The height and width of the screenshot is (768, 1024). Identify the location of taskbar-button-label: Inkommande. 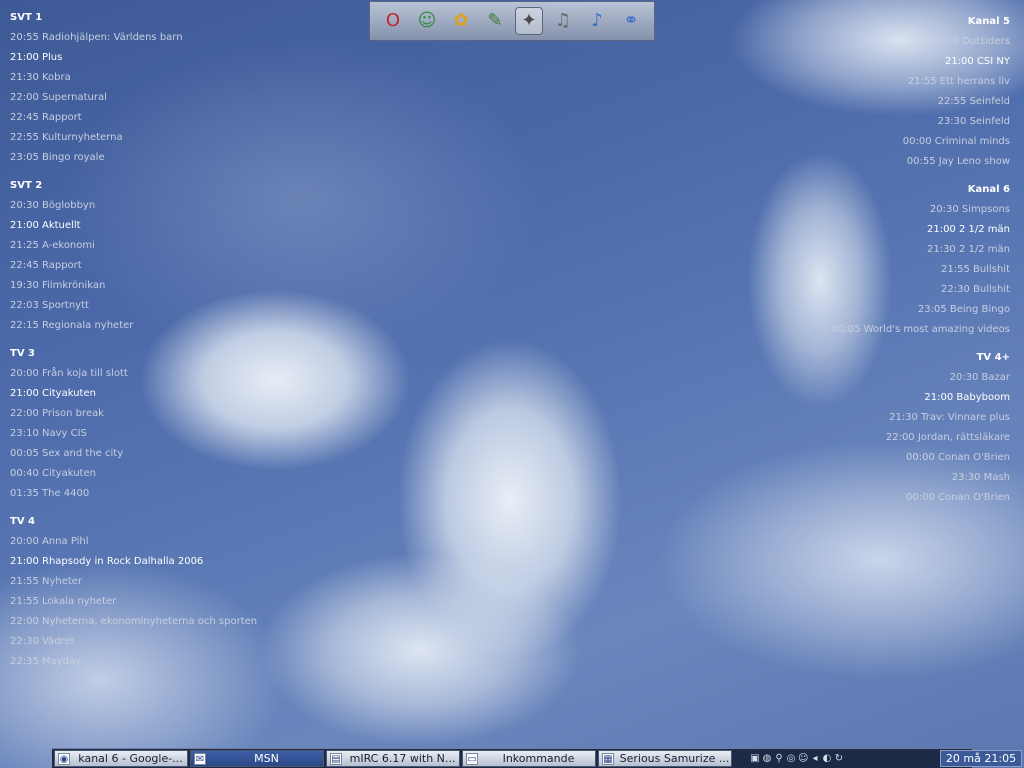
(538, 758).